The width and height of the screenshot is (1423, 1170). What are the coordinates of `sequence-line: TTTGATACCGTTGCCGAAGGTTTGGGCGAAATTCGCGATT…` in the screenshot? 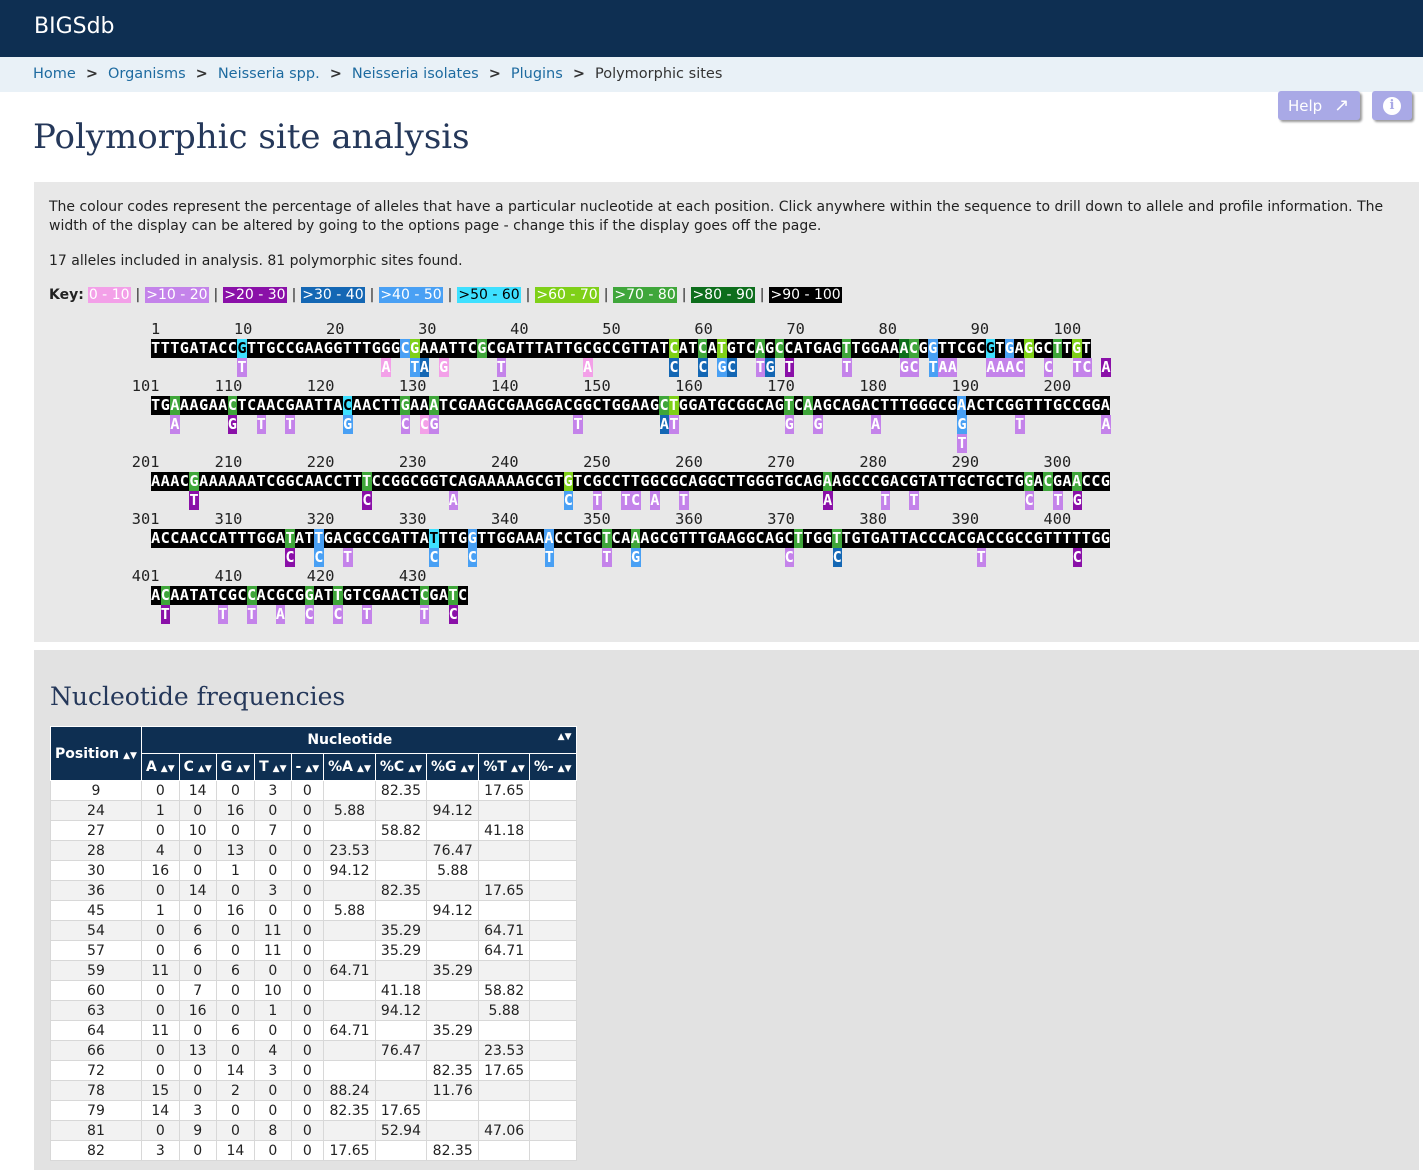 It's located at (621, 348).